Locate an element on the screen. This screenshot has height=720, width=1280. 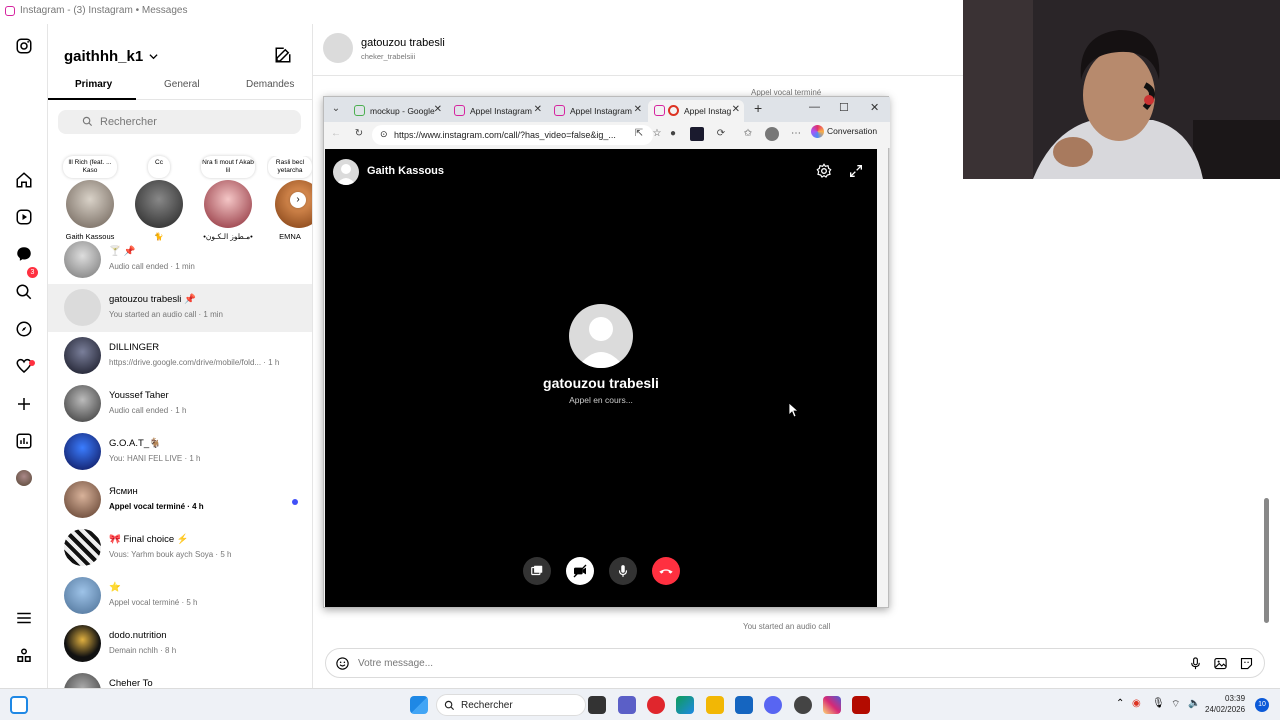
browser-tab-active: Appel Instag ✕ is located at coordinates (696, 111).